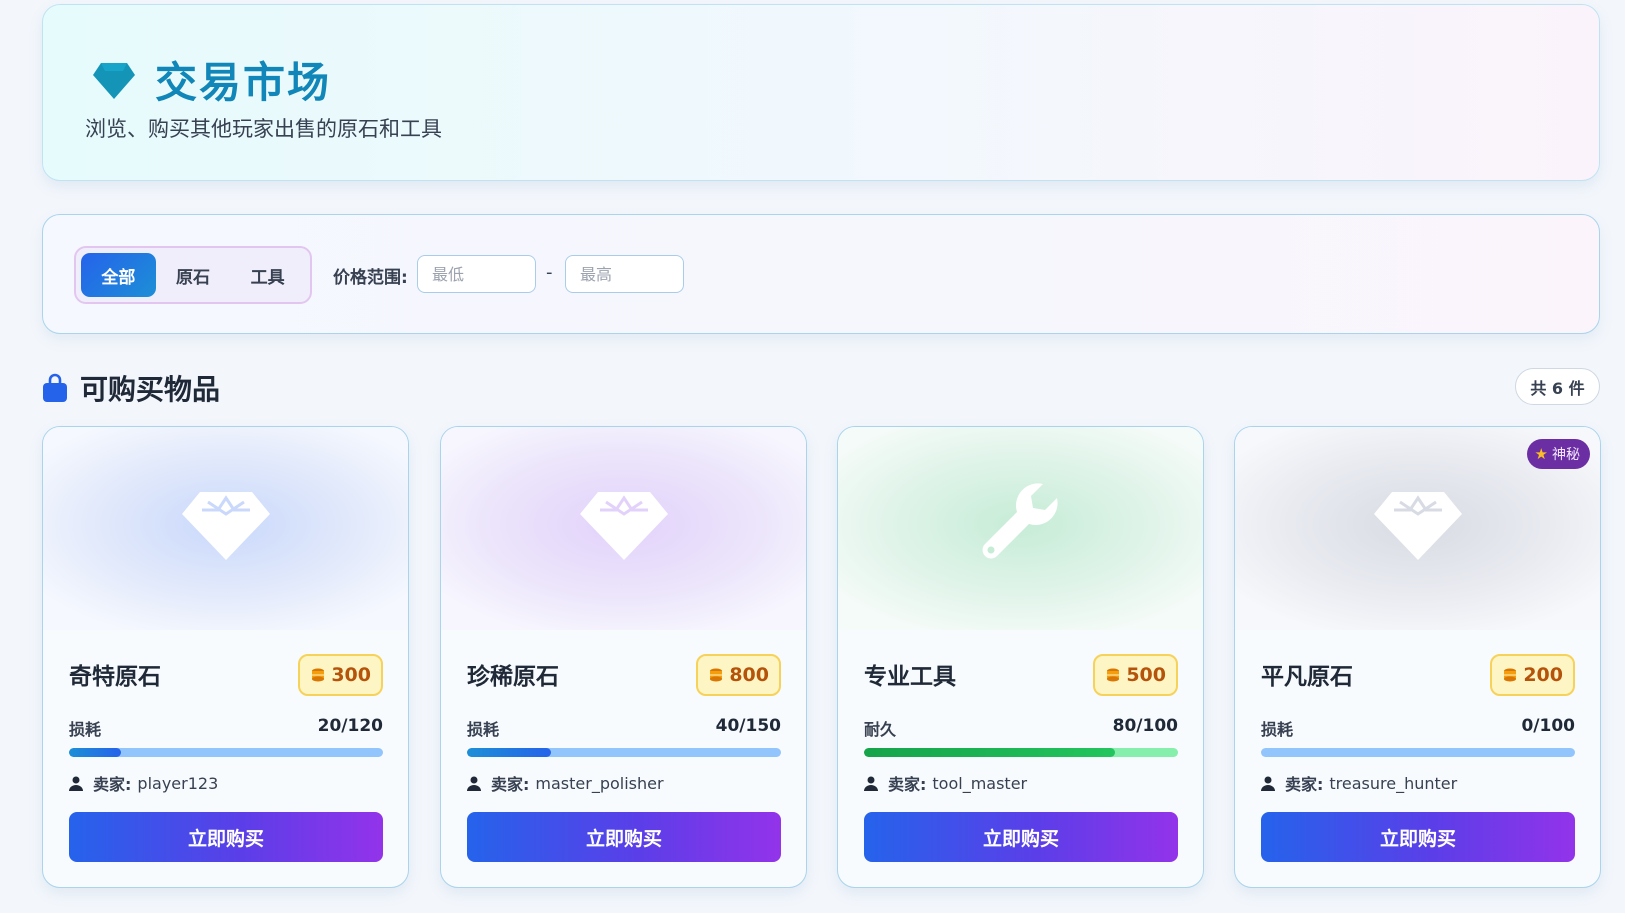  What do you see at coordinates (749, 675) in the screenshot?
I see `item-price: 800` at bounding box center [749, 675].